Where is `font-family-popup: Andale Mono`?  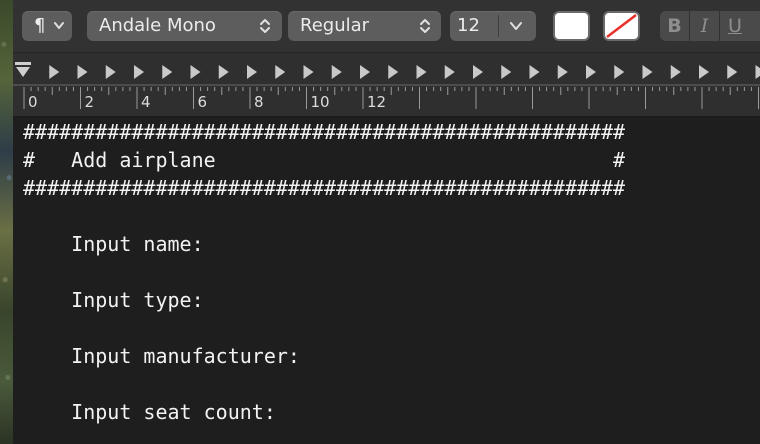
font-family-popup: Andale Mono is located at coordinates (184, 26).